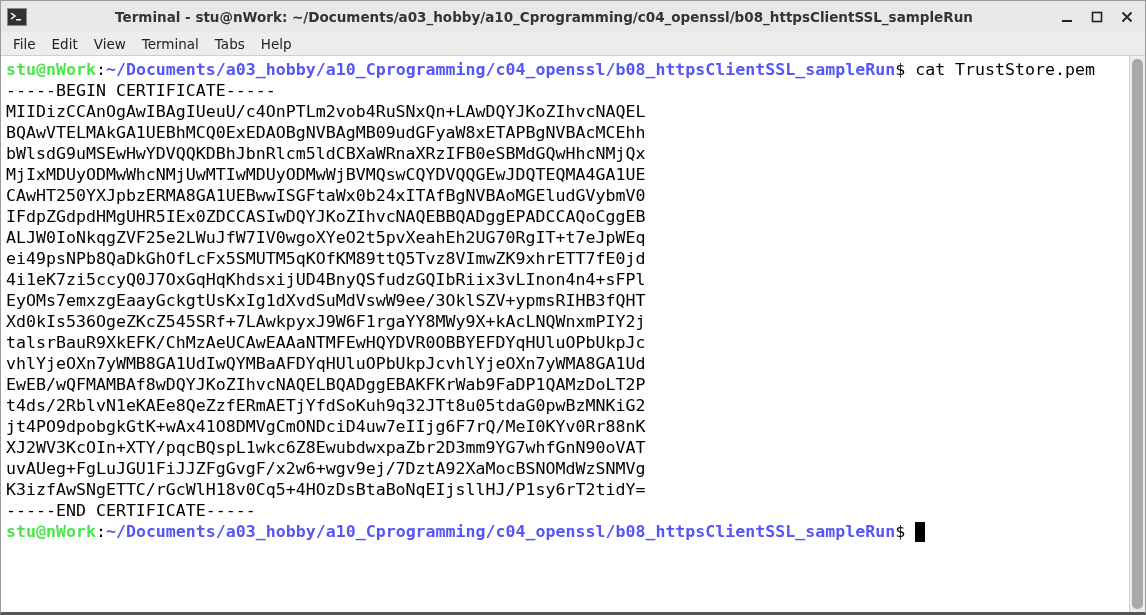 The image size is (1146, 615). I want to click on maximize-icon, so click(1097, 16).